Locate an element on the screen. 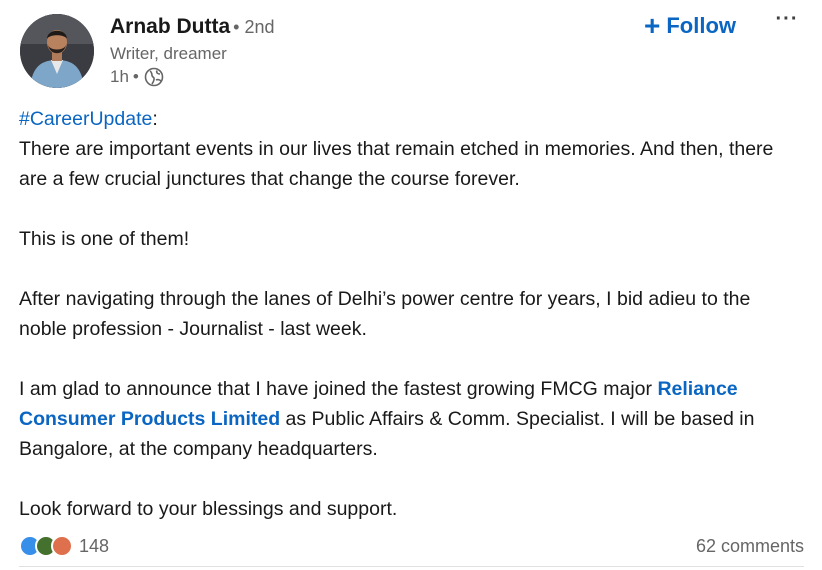 The height and width of the screenshot is (570, 822). author-name: Arnab Dutta • 2nd is located at coordinates (192, 27).